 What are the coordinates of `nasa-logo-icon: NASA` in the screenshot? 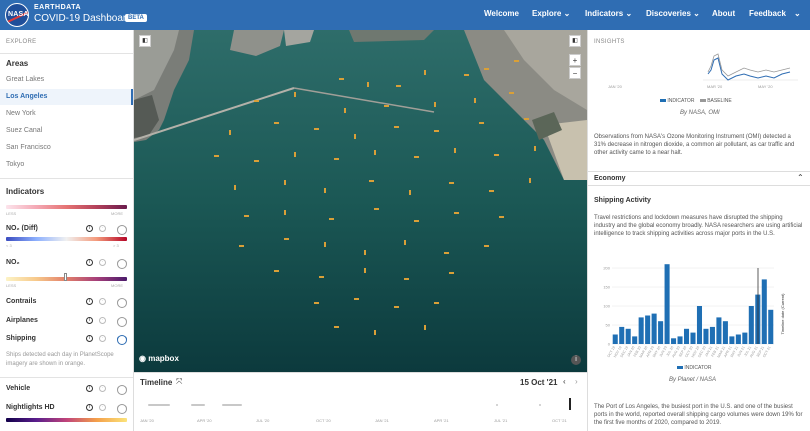 It's located at (17, 15).